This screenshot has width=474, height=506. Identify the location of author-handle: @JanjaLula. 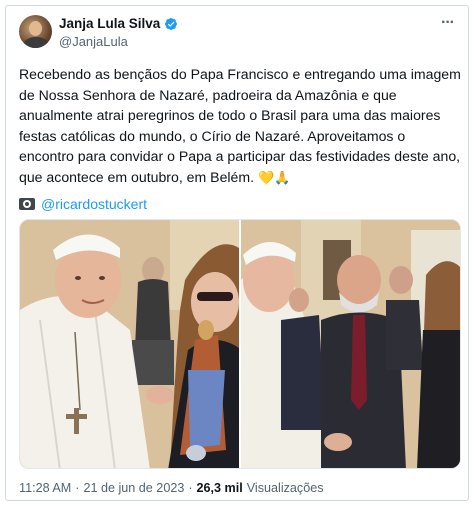
(93, 41).